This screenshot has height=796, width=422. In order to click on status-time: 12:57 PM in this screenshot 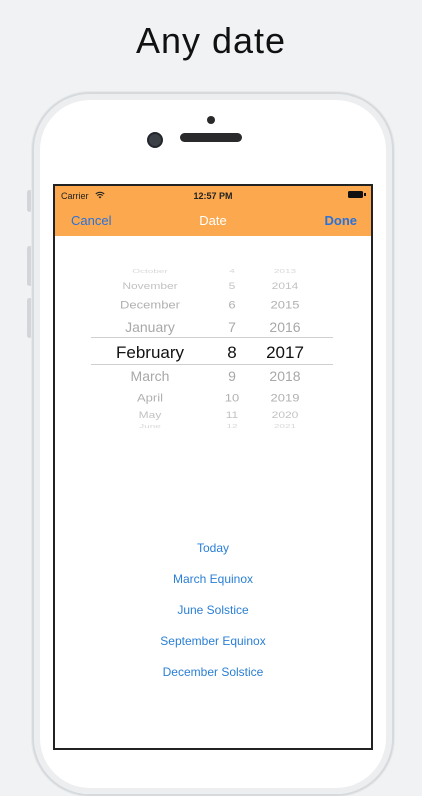, I will do `click(213, 196)`.